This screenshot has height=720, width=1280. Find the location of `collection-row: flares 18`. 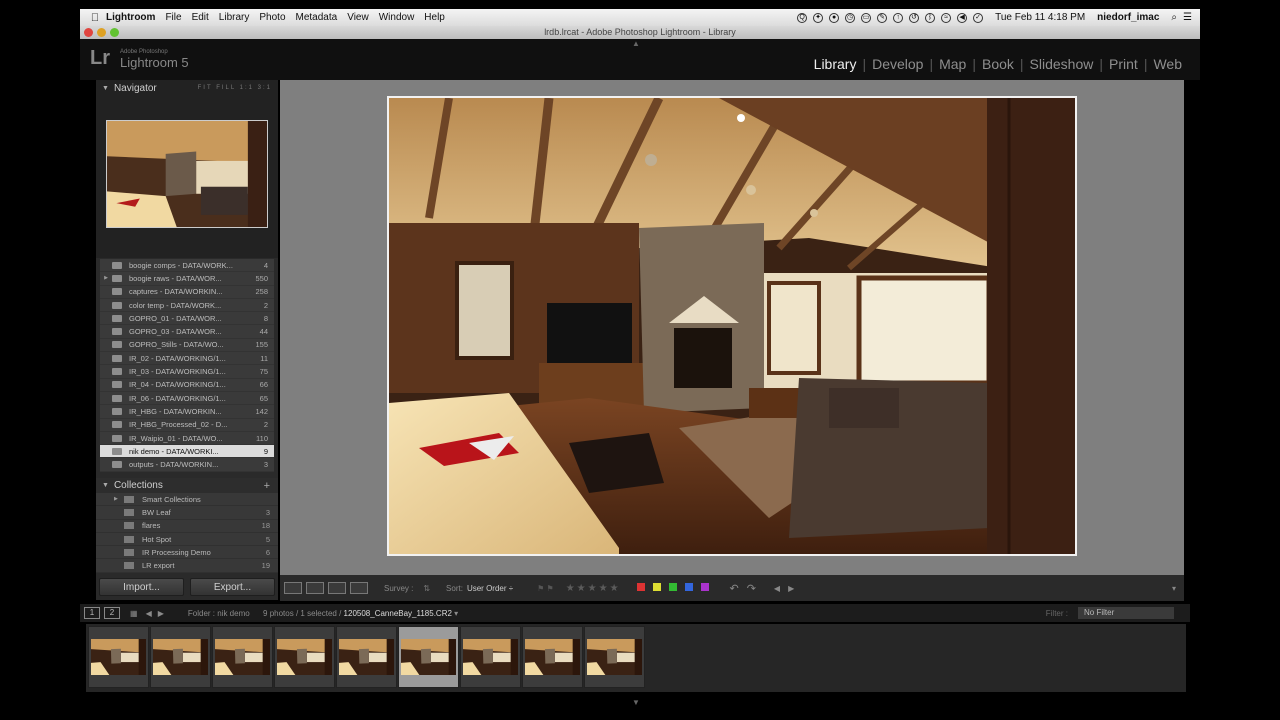

collection-row: flares 18 is located at coordinates (187, 526).